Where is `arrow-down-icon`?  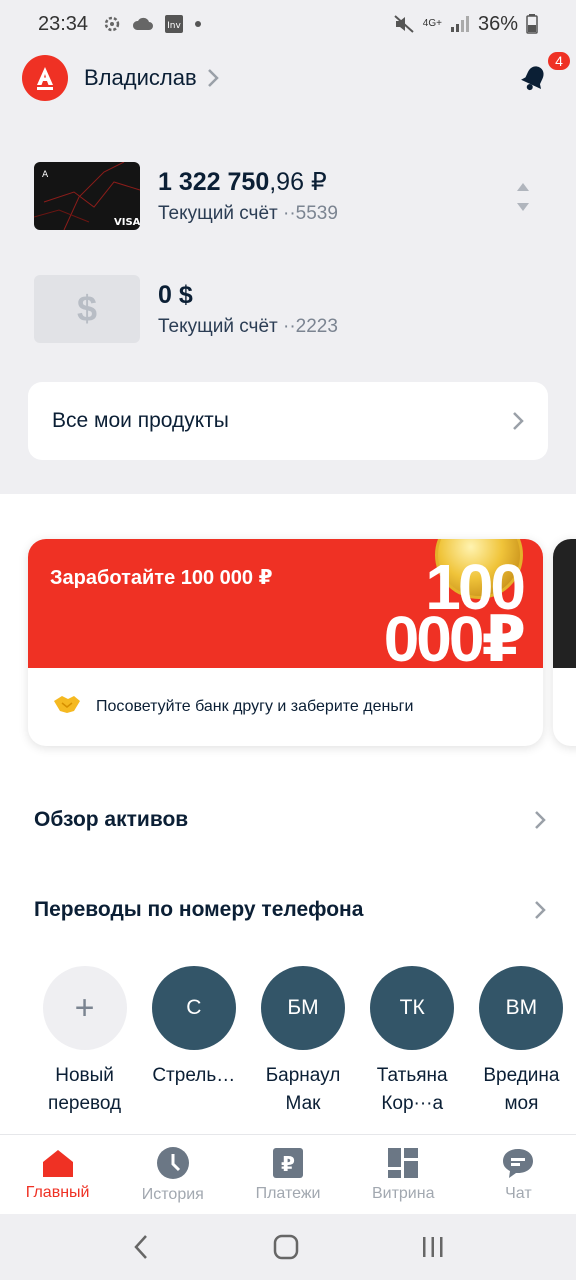 arrow-down-icon is located at coordinates (523, 207).